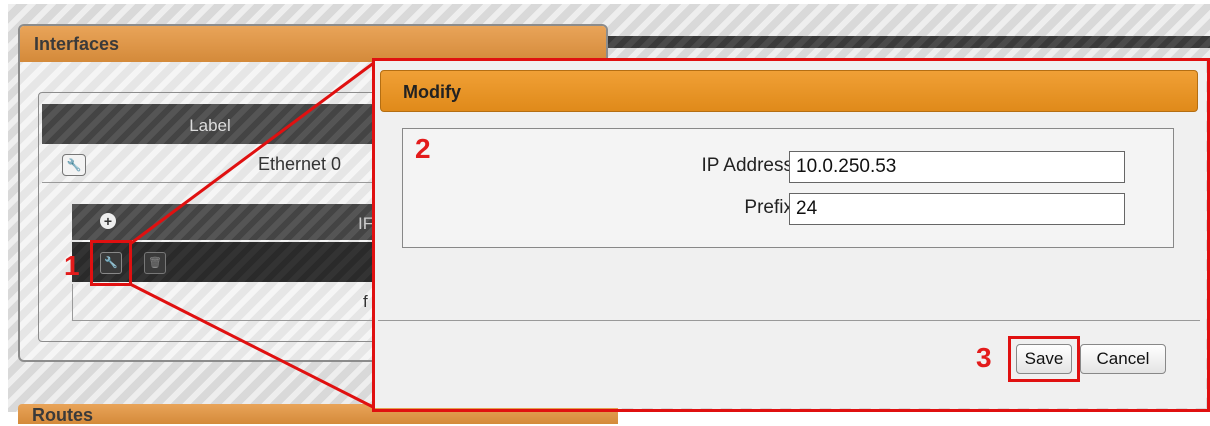 This screenshot has height=426, width=1210. Describe the element at coordinates (225, 222) in the screenshot. I see `ip-table-header: + IF` at that location.